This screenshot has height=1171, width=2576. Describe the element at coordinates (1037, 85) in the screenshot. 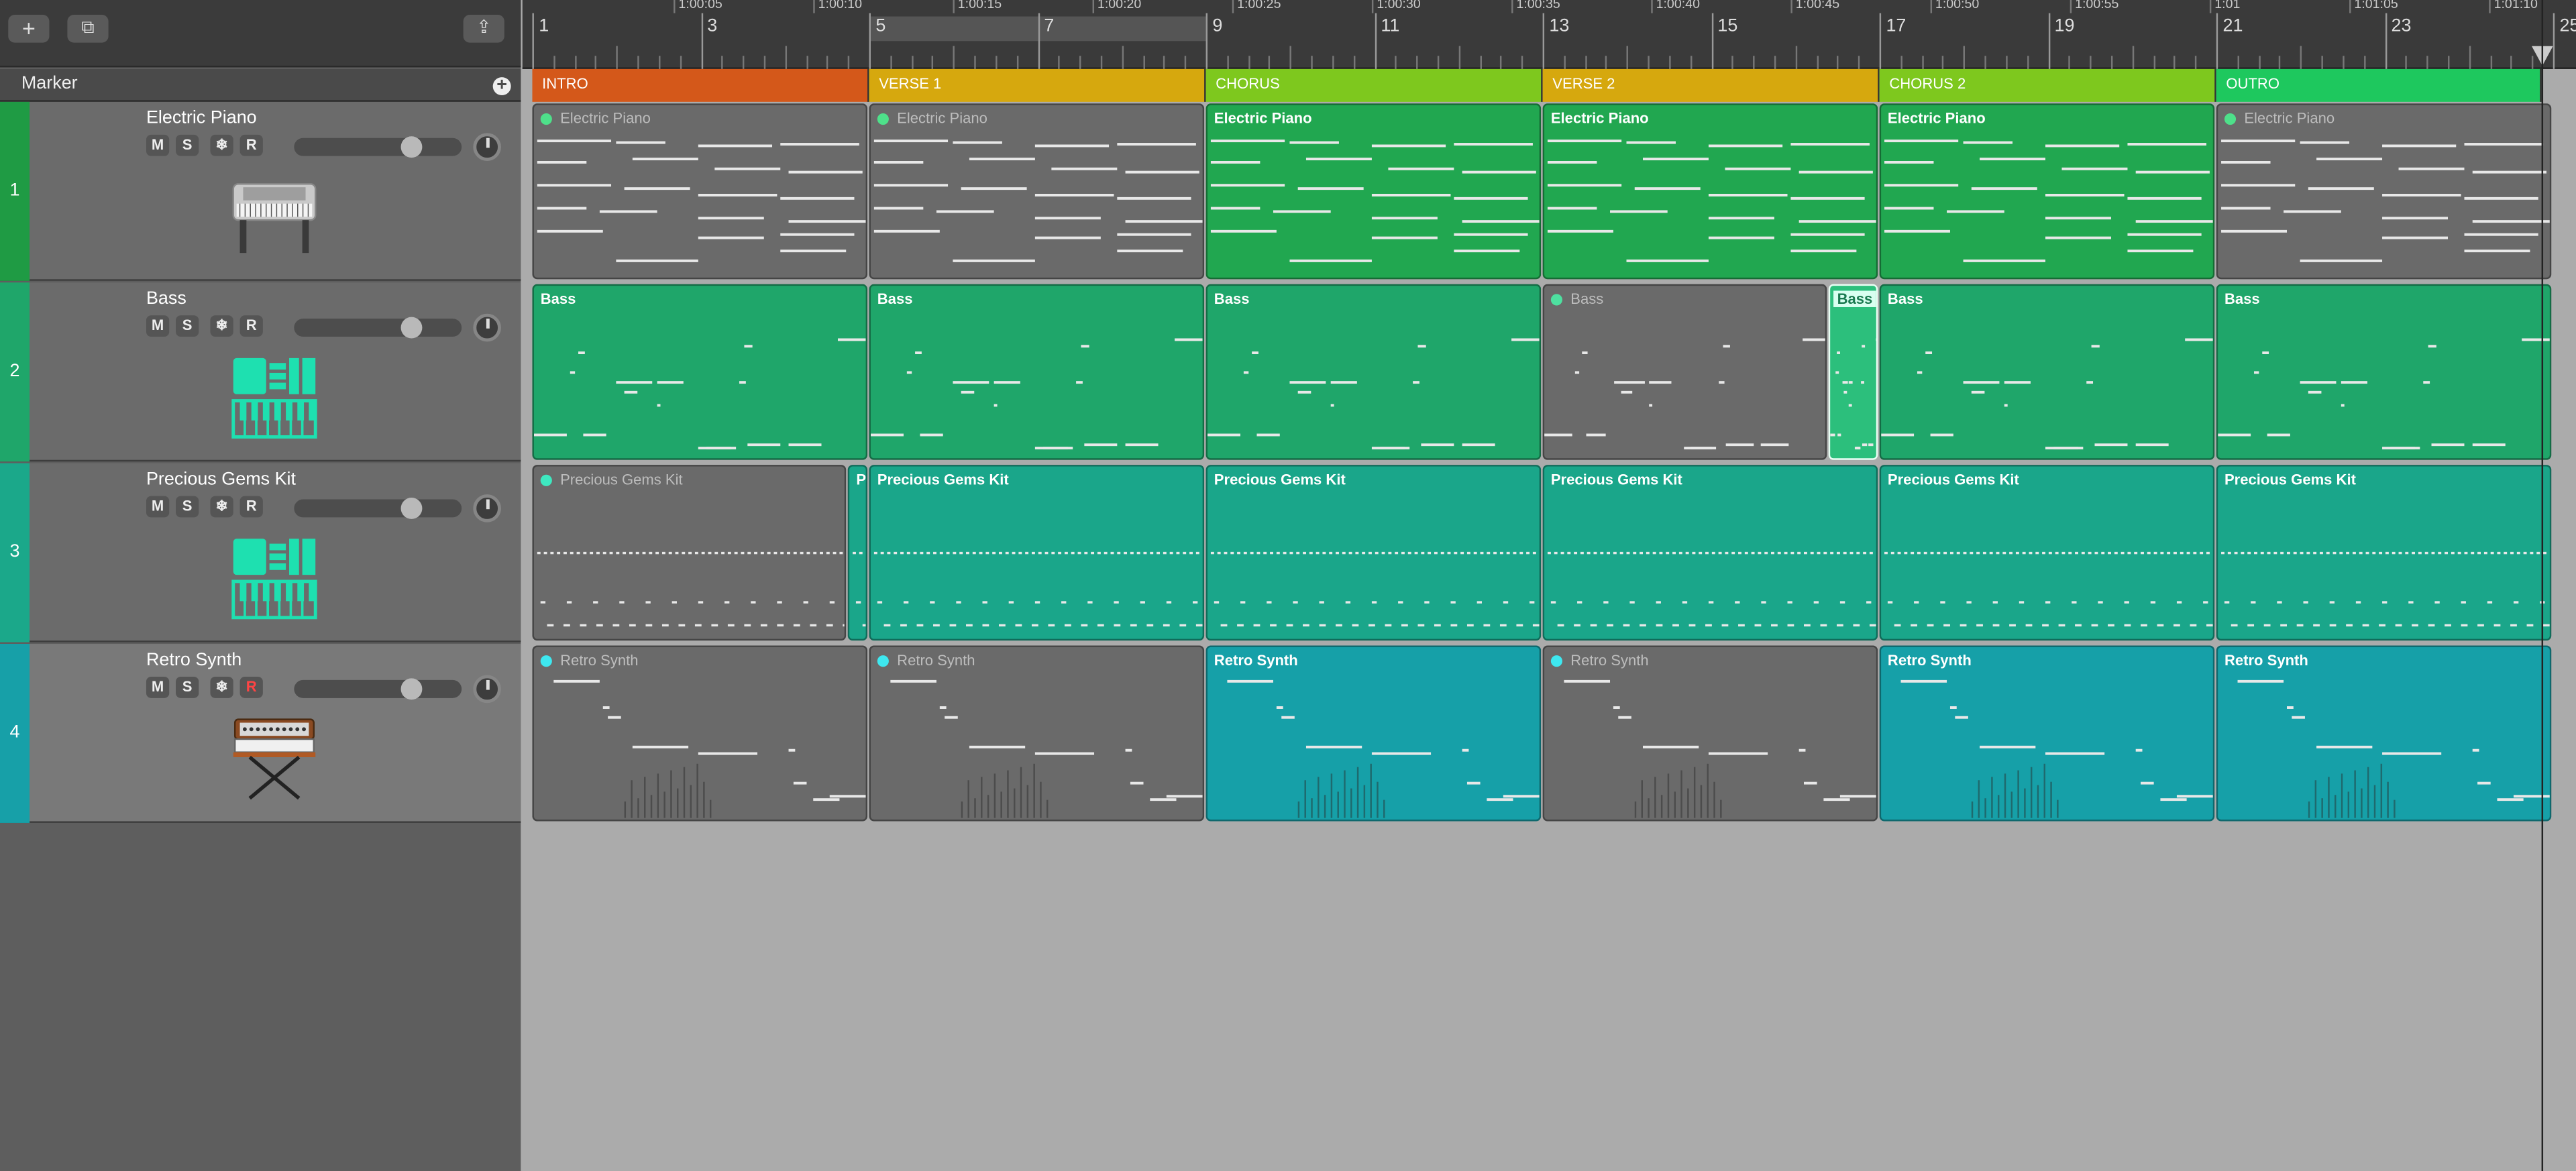

I see `marker-verse-1: VERSE 1` at that location.